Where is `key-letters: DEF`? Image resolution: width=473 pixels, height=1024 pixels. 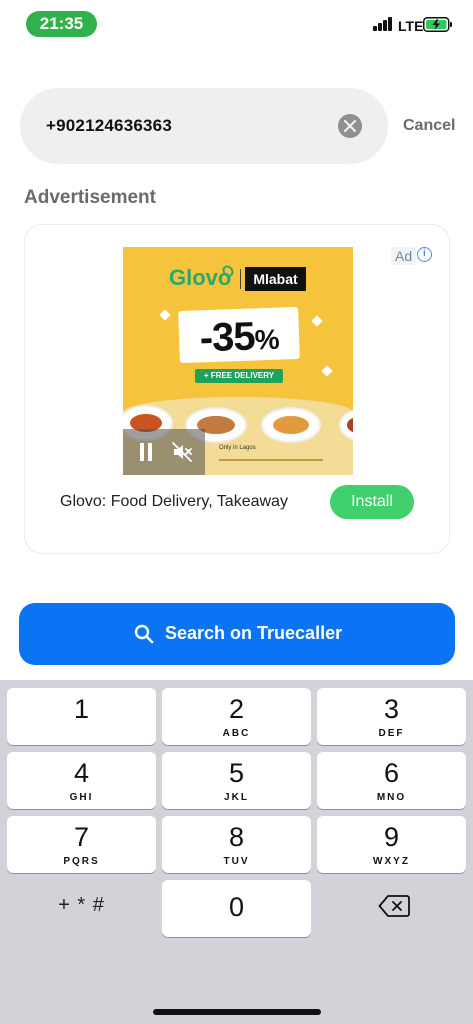
key-letters: DEF is located at coordinates (391, 733).